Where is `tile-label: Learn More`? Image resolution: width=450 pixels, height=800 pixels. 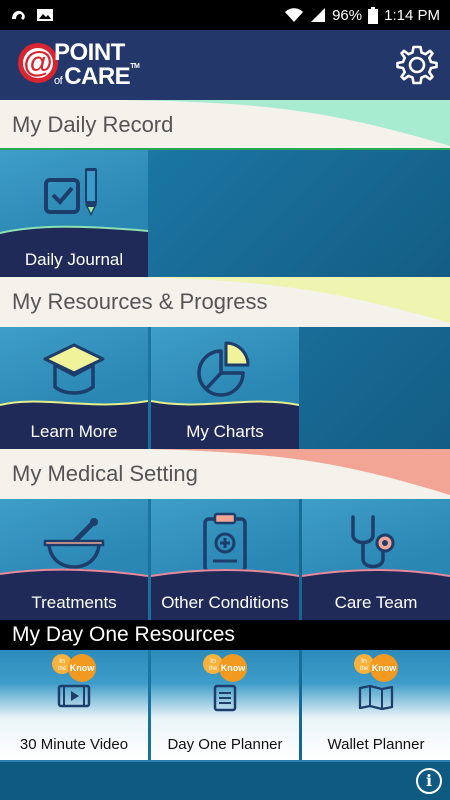
tile-label: Learn More is located at coordinates (74, 431).